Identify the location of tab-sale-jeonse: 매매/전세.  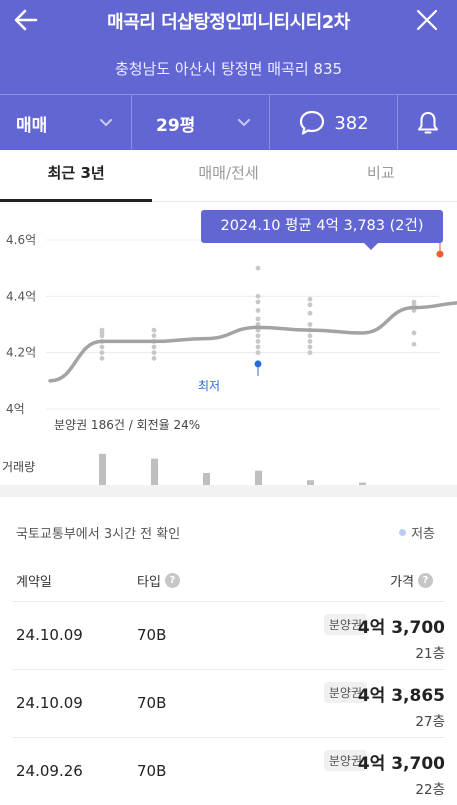
(228, 175).